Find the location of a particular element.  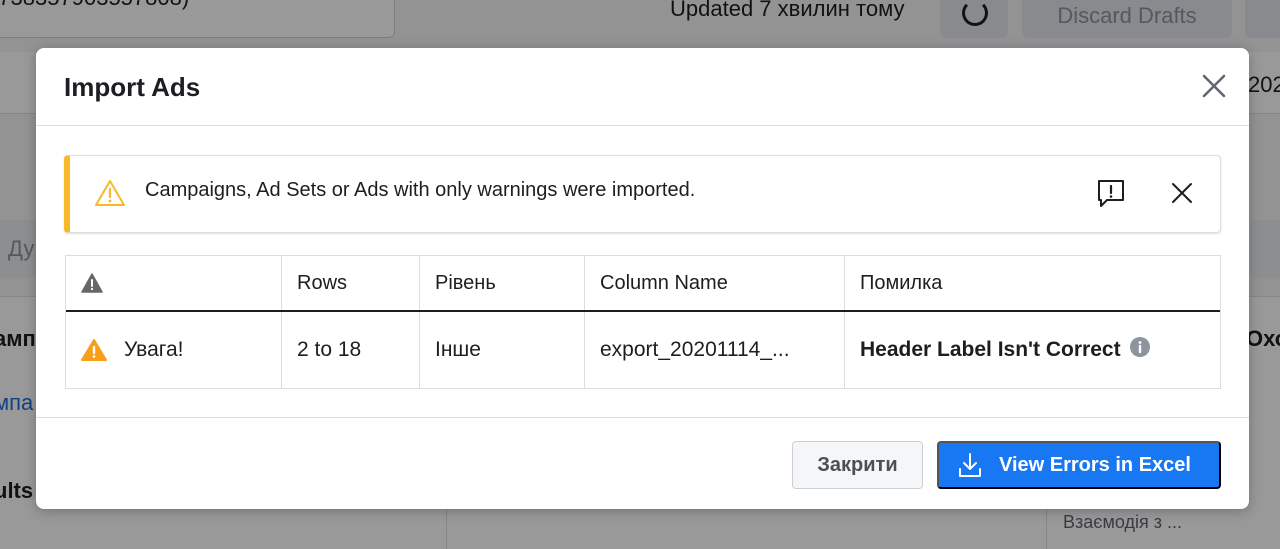

close-button: Закрити is located at coordinates (857, 465).